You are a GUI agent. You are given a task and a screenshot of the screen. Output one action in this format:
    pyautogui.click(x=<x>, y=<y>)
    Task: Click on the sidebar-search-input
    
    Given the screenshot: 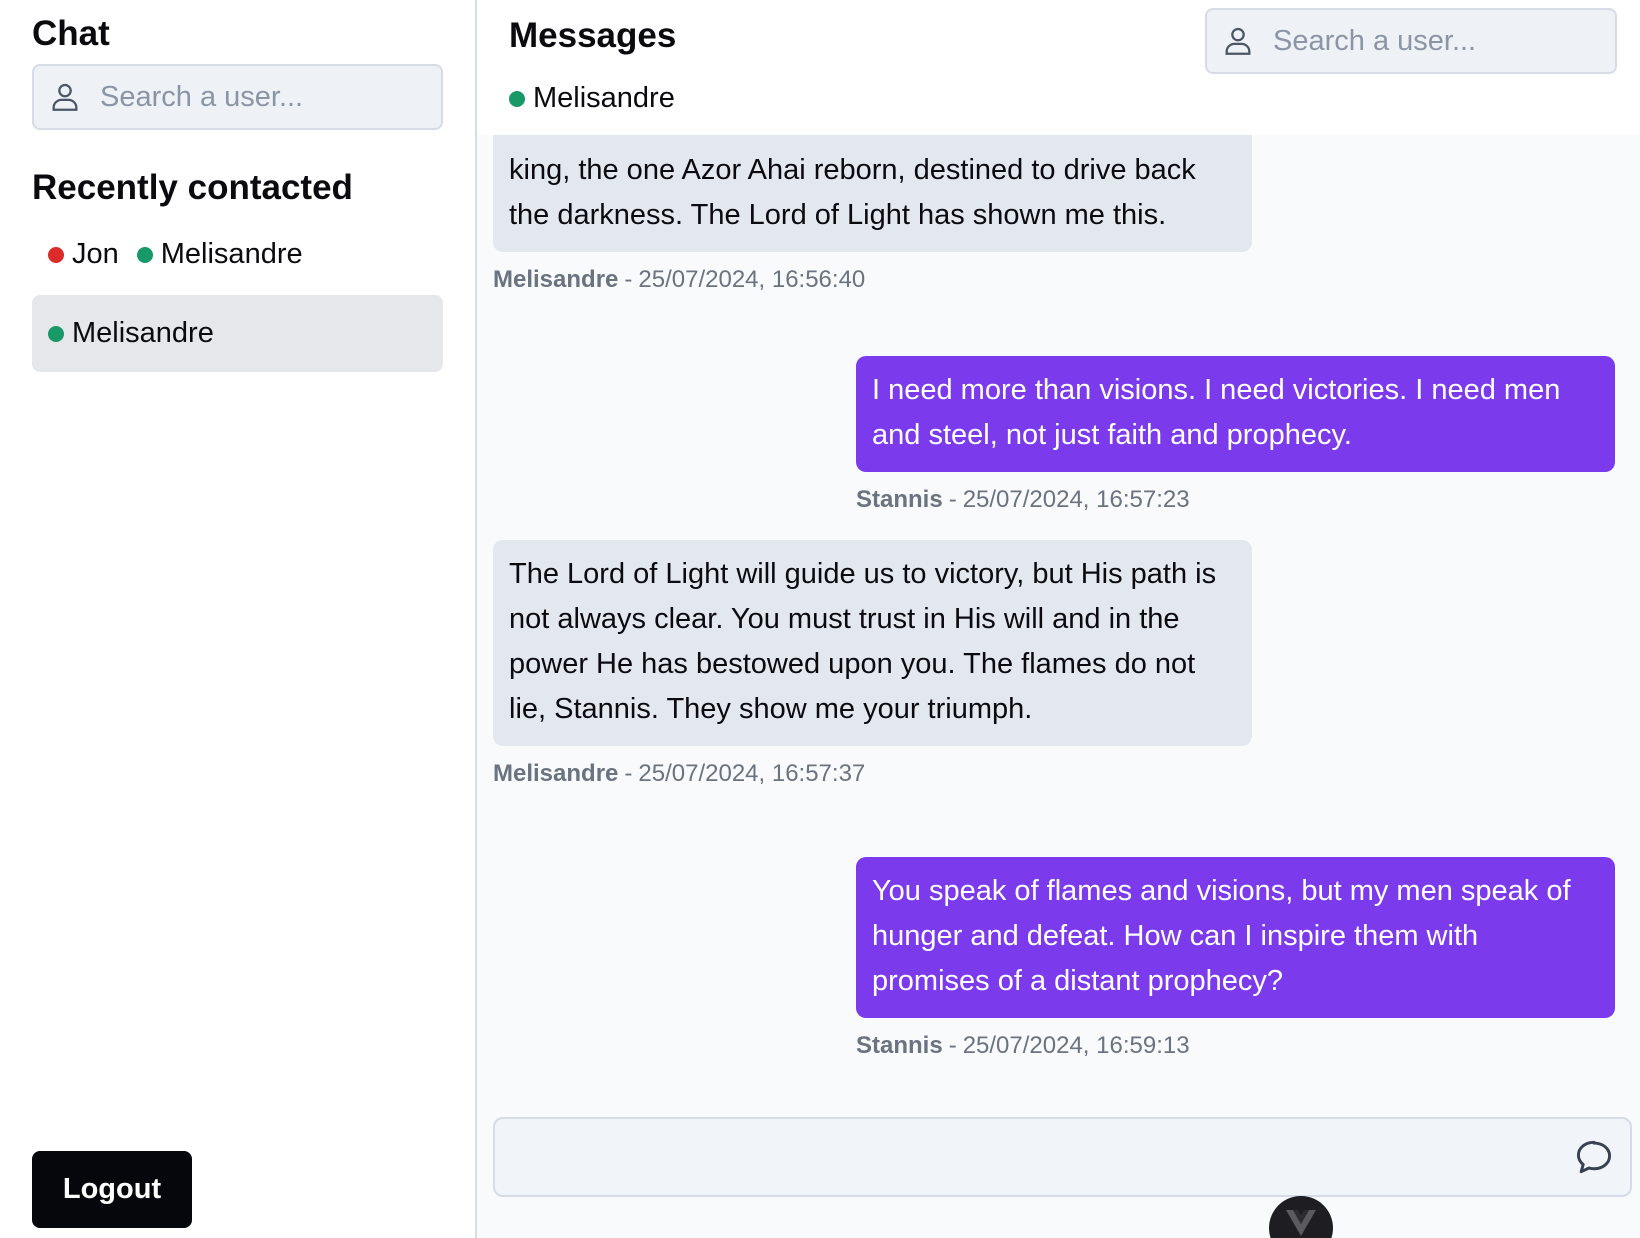 What is the action you would take?
    pyautogui.click(x=288, y=97)
    